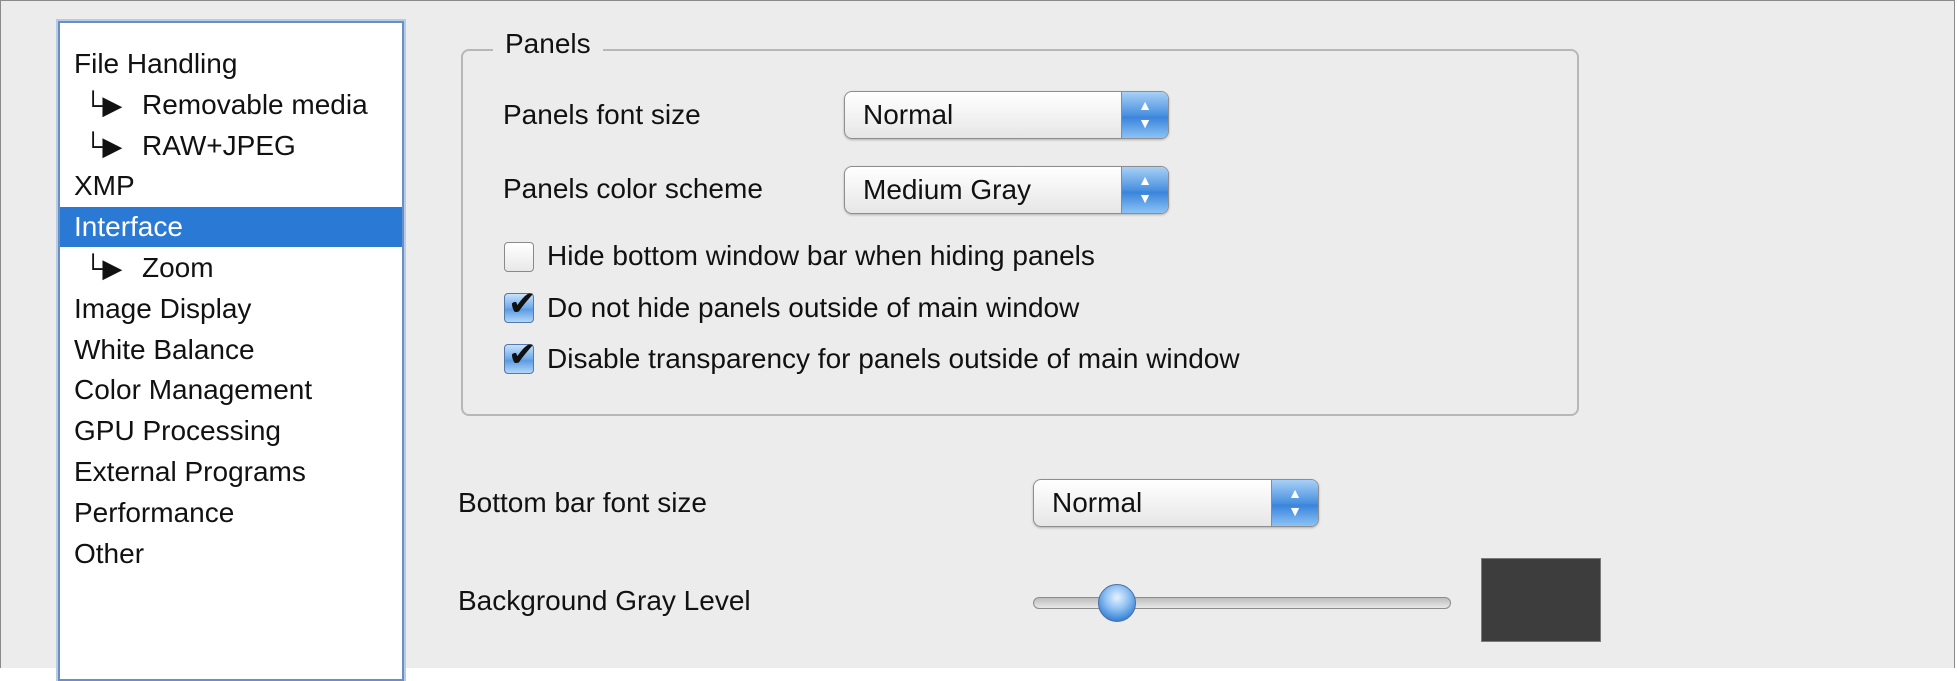  I want to click on sidebar-item-interface: Interface, so click(231, 227).